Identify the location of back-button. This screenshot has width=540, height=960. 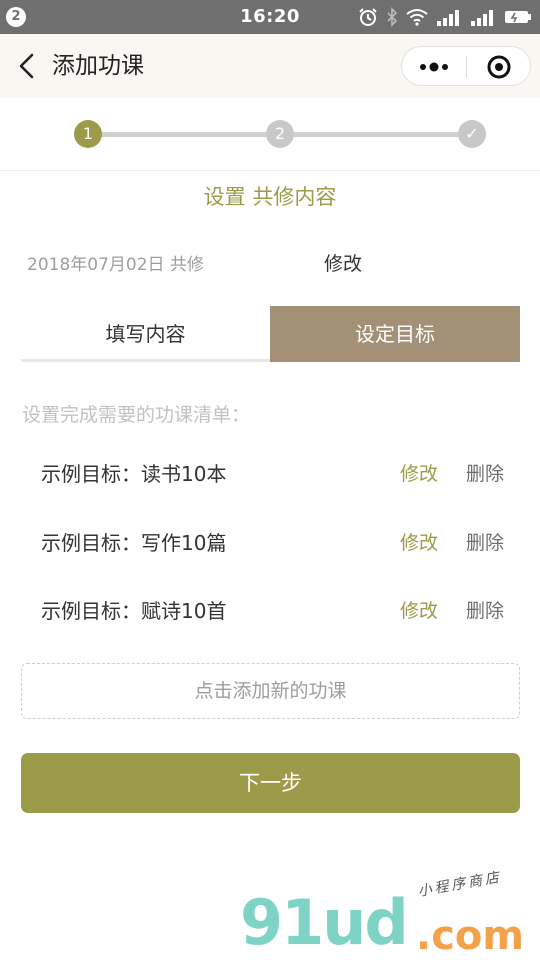
(29, 66).